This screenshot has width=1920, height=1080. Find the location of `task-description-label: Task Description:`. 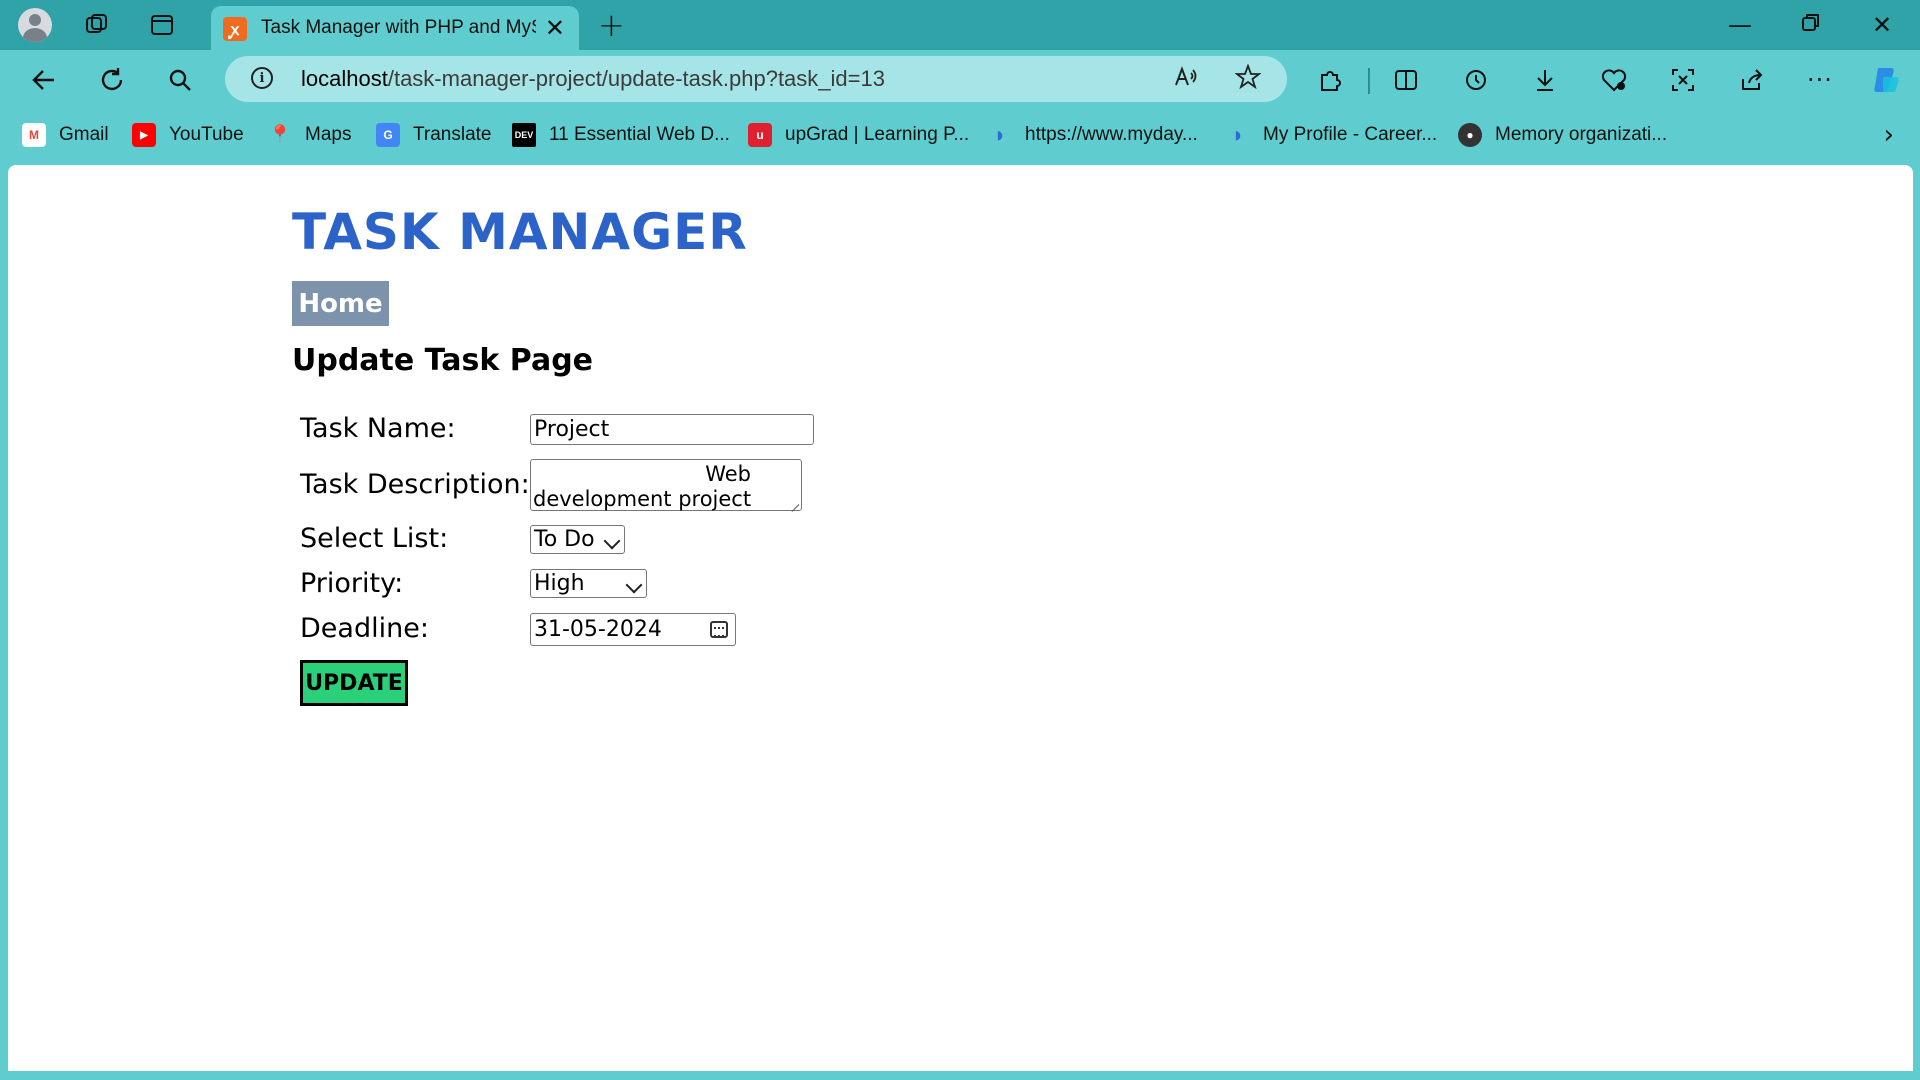

task-description-label: Task Description: is located at coordinates (415, 484).